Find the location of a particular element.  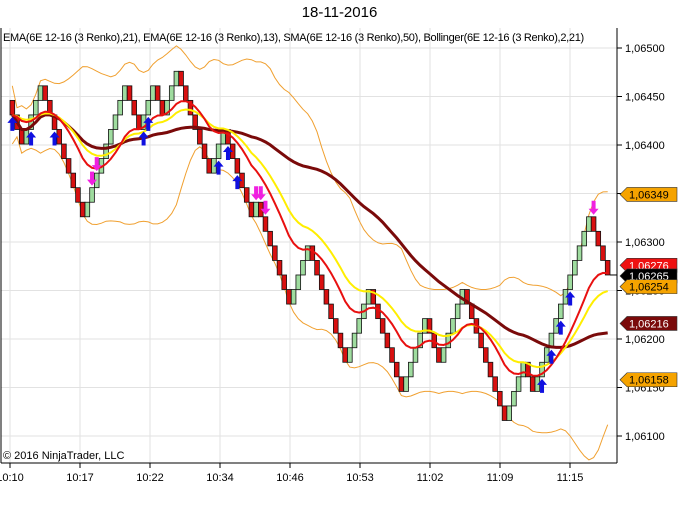

y-tick-label: 1,06100 is located at coordinates (645, 437).